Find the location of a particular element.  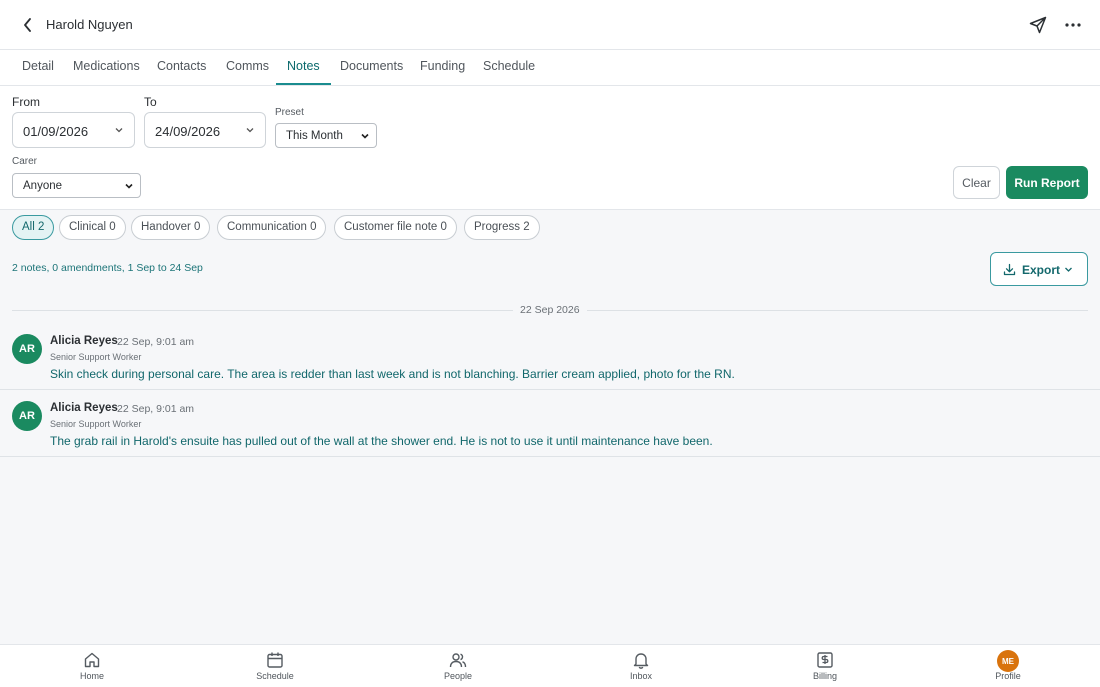

nav-profile: ME Profile is located at coordinates (1008, 666).